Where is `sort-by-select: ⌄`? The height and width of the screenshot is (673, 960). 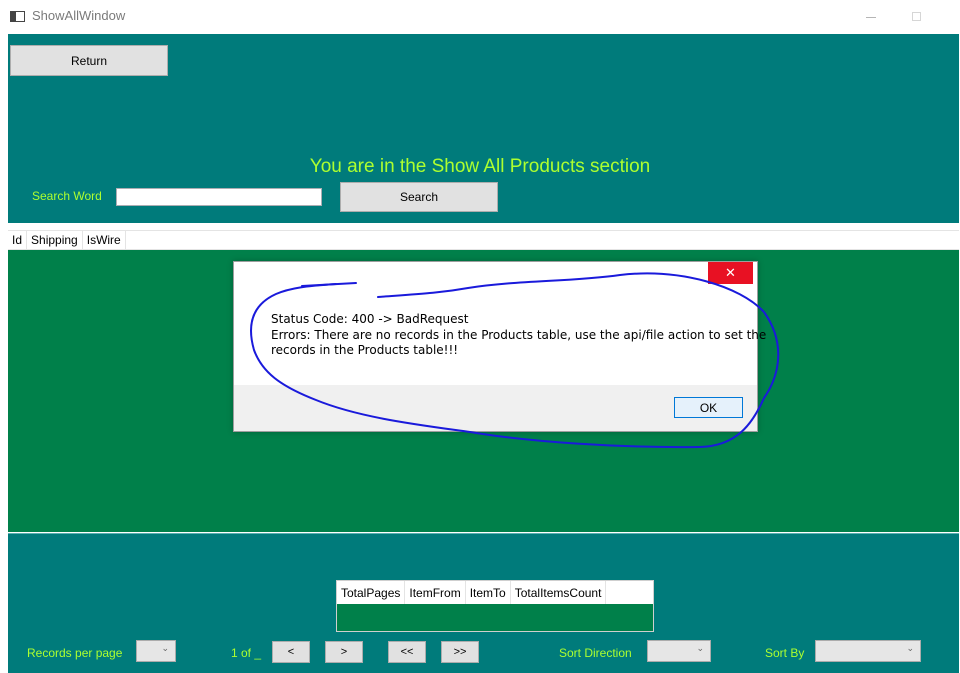
sort-by-select: ⌄ is located at coordinates (868, 651).